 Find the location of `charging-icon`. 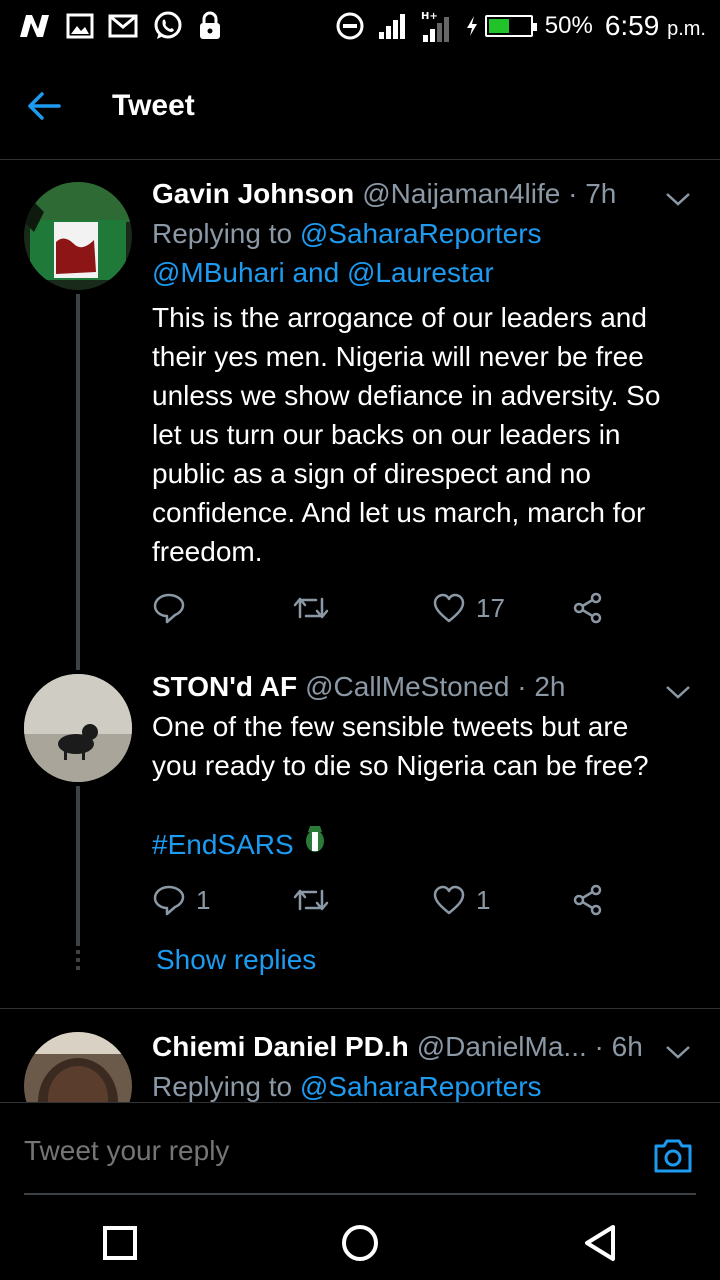

charging-icon is located at coordinates (471, 26).